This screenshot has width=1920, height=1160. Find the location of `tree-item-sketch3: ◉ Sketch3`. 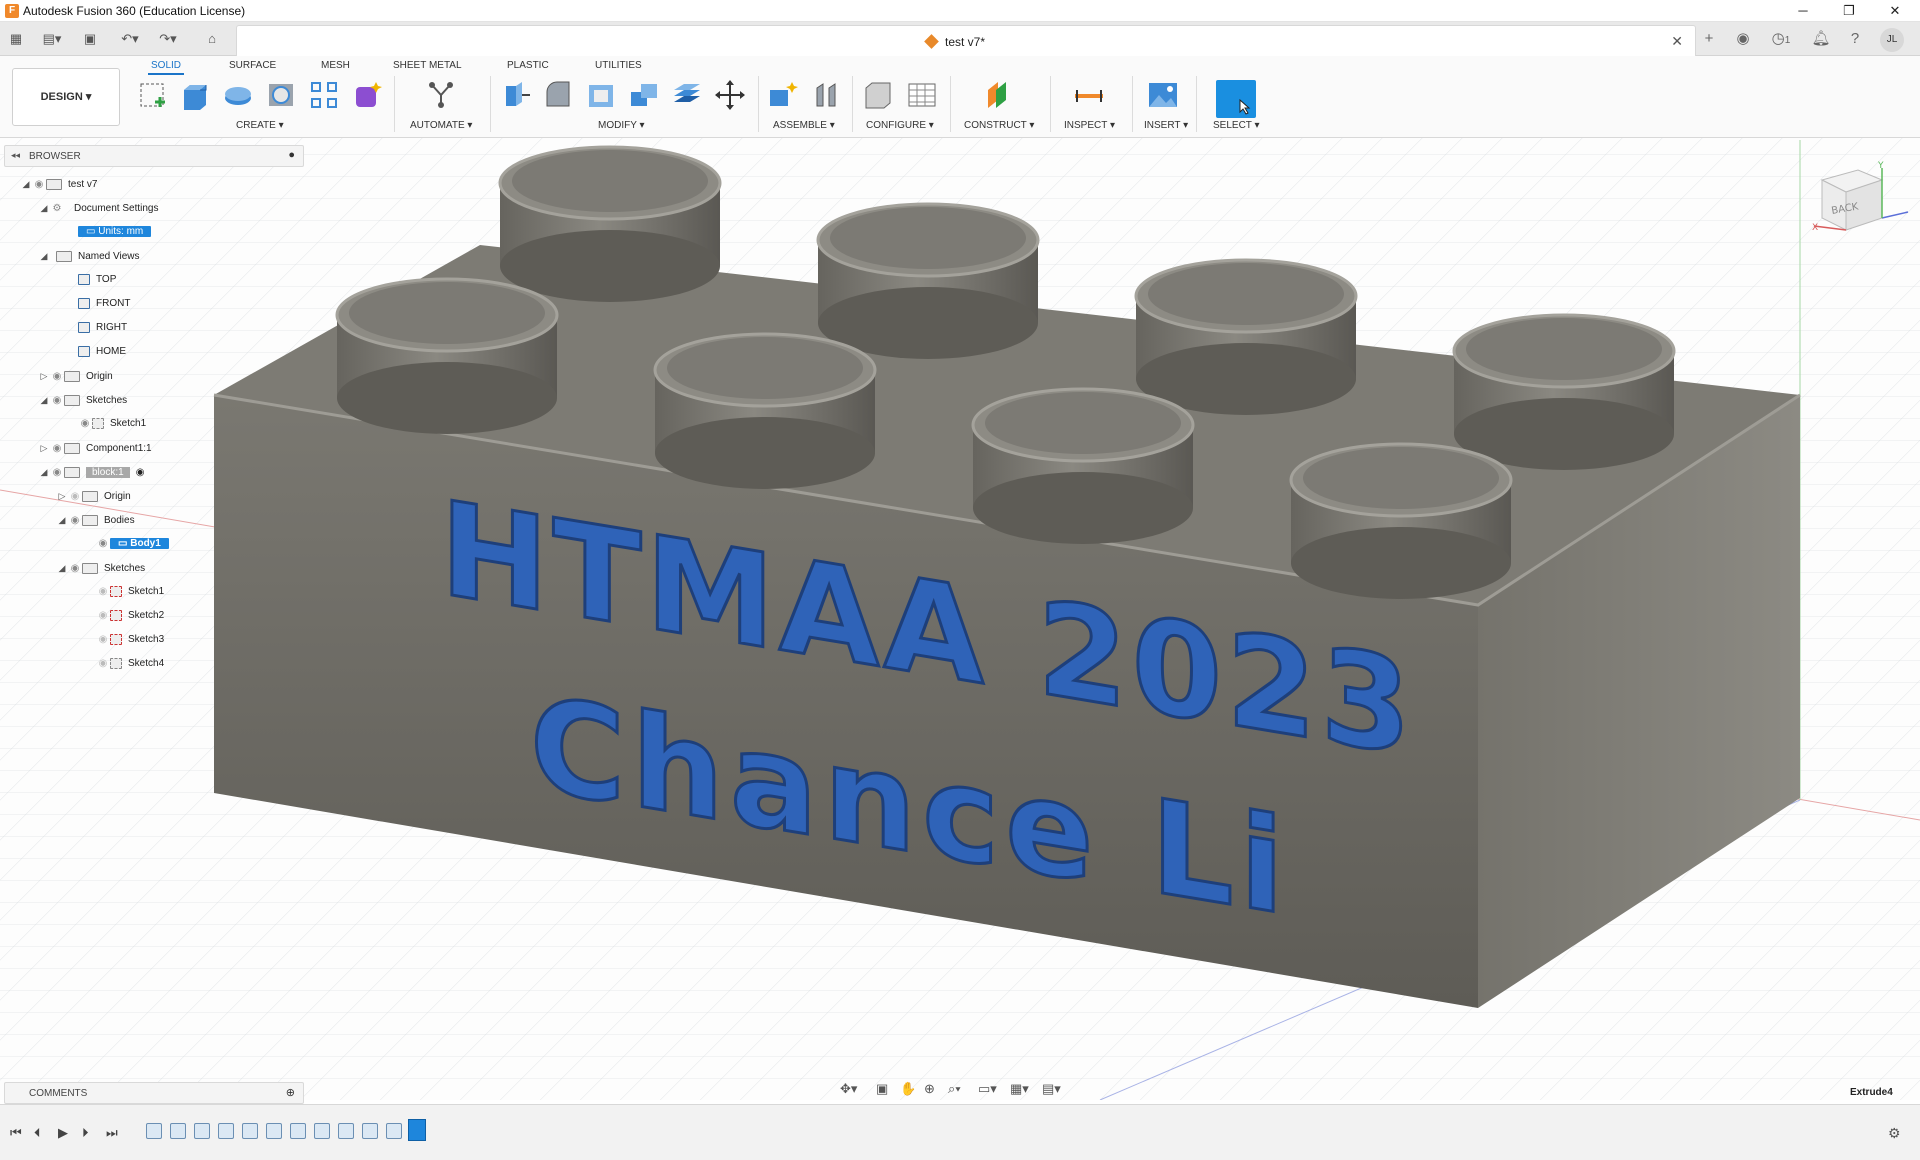

tree-item-sketch3: ◉ Sketch3 is located at coordinates (130, 640).